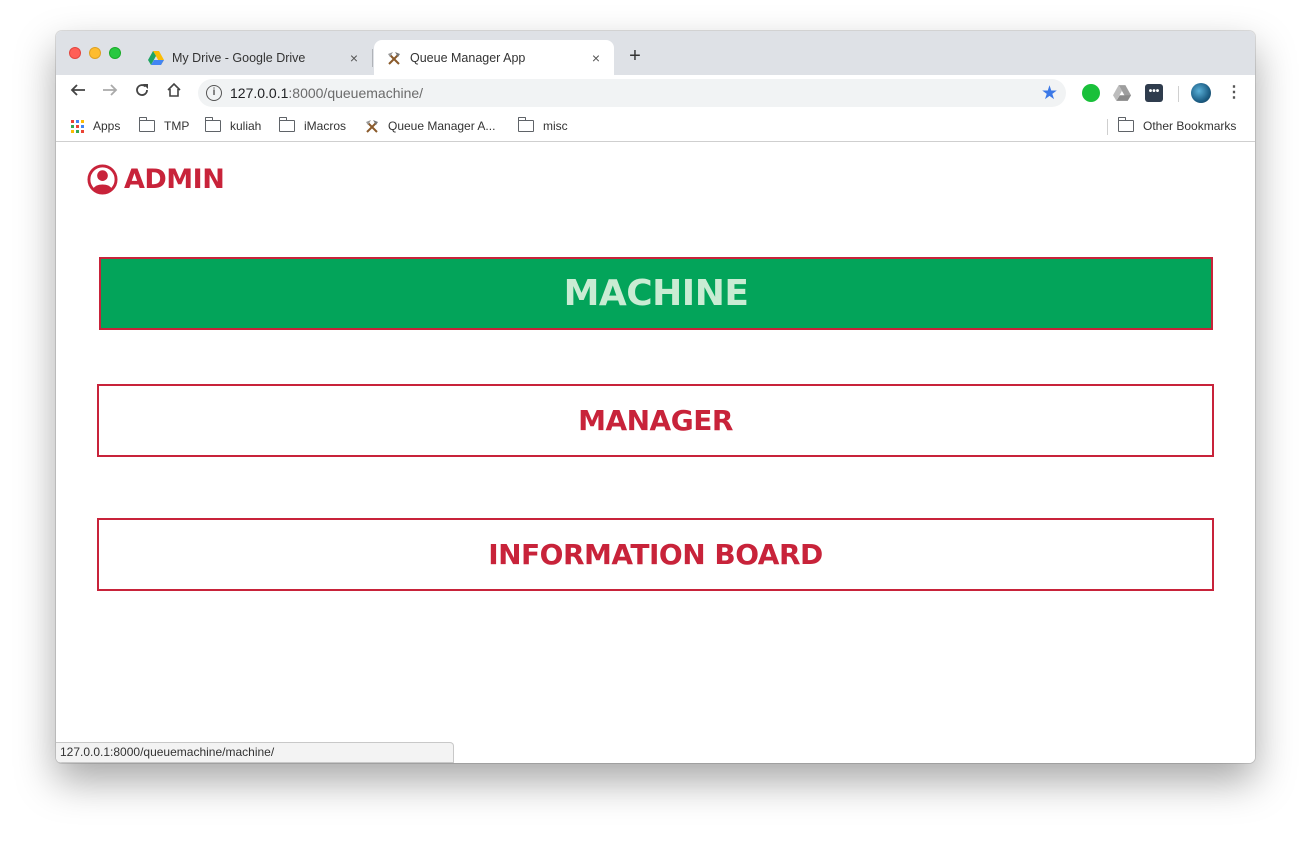 The image size is (1311, 843). Describe the element at coordinates (142, 93) in the screenshot. I see `reload-icon` at that location.